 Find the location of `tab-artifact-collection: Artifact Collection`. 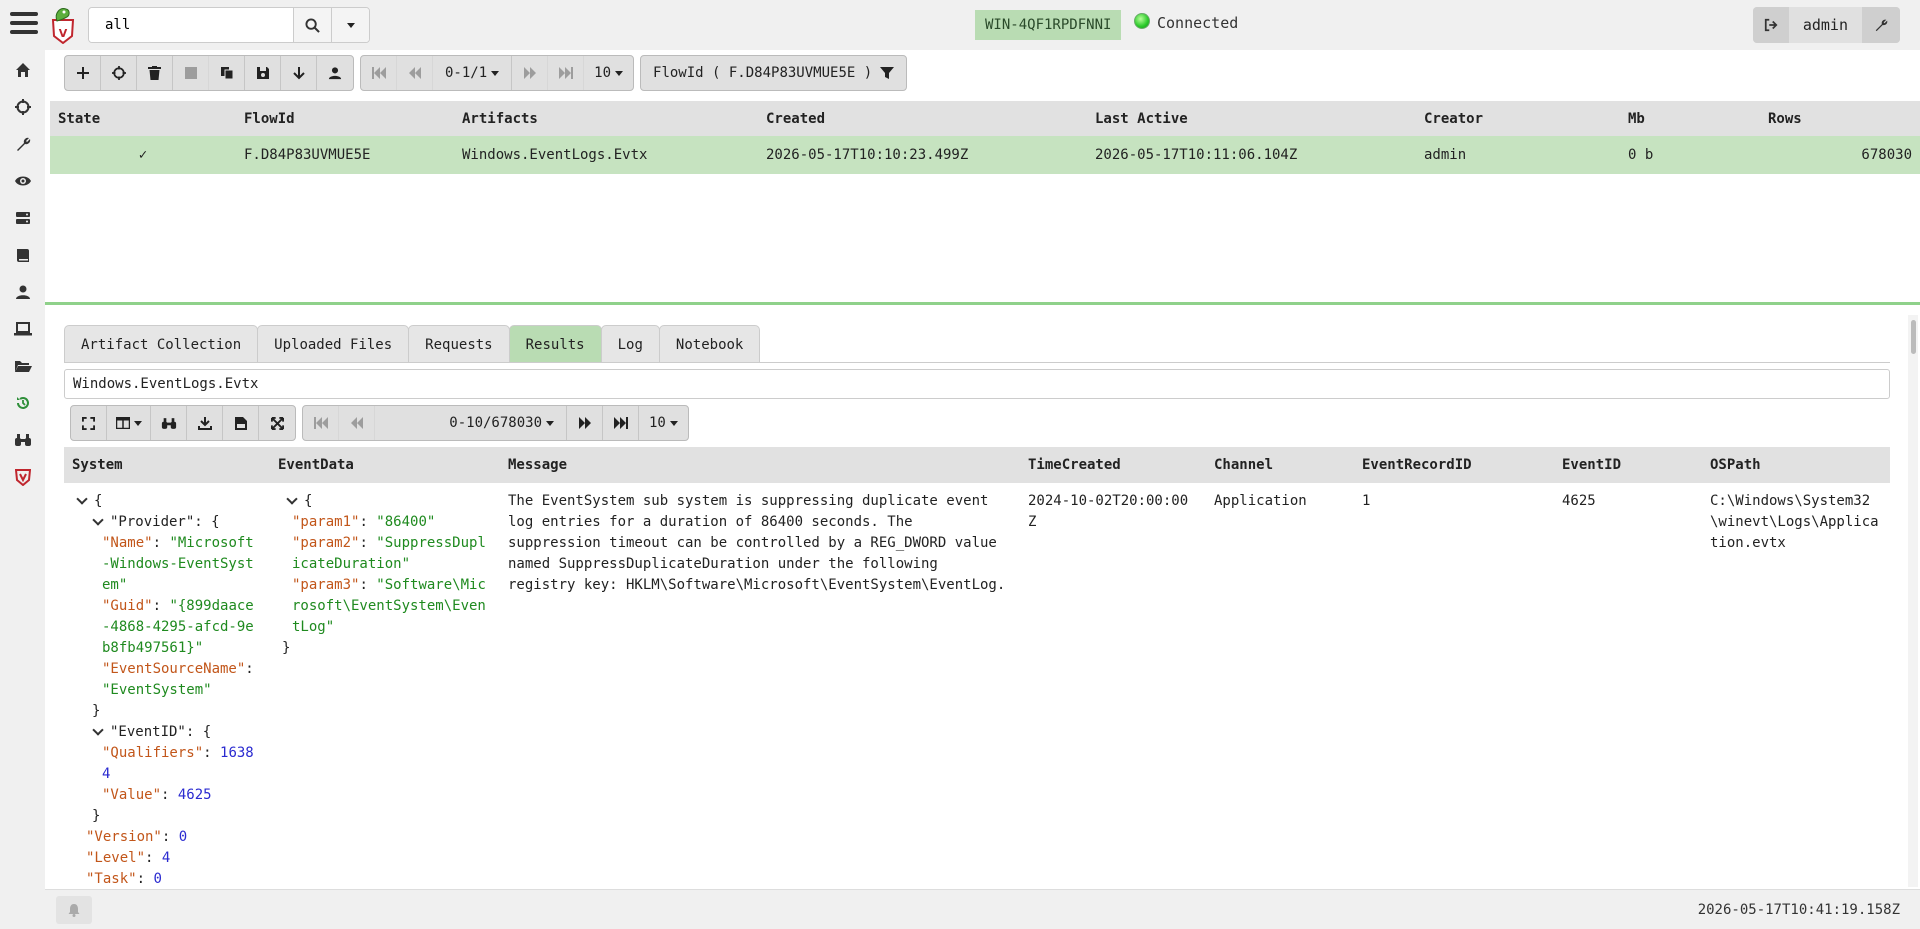

tab-artifact-collection: Artifact Collection is located at coordinates (161, 344).